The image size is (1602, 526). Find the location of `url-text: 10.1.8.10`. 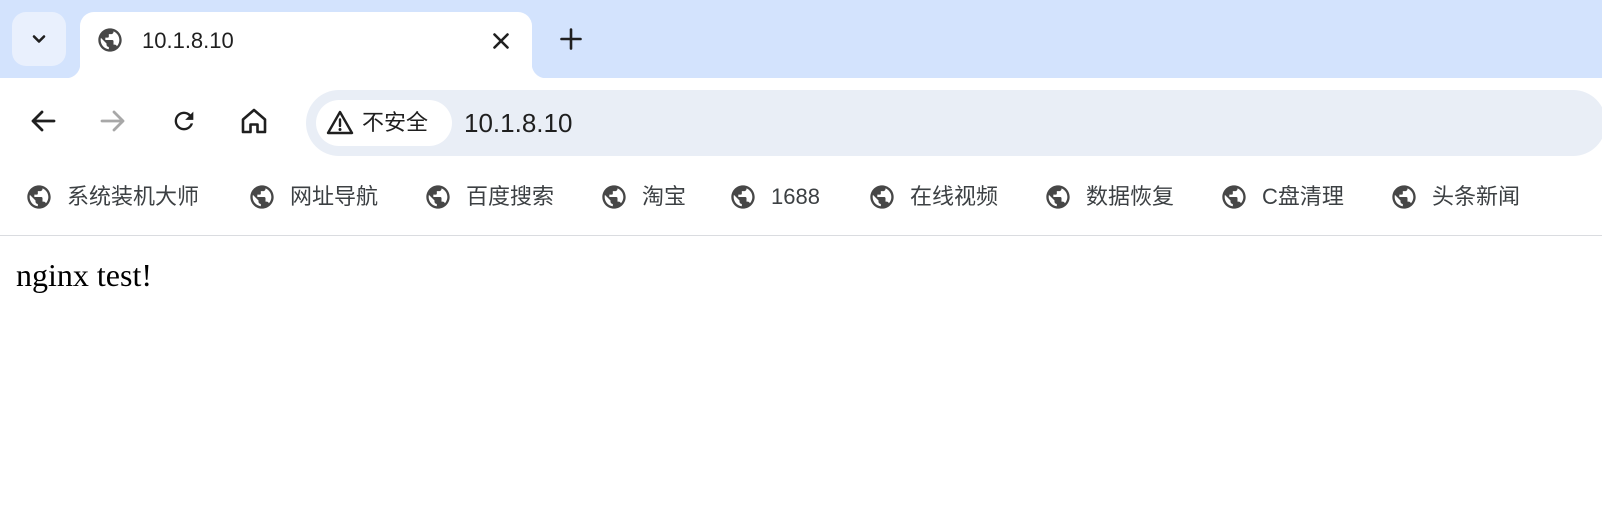

url-text: 10.1.8.10 is located at coordinates (518, 123).